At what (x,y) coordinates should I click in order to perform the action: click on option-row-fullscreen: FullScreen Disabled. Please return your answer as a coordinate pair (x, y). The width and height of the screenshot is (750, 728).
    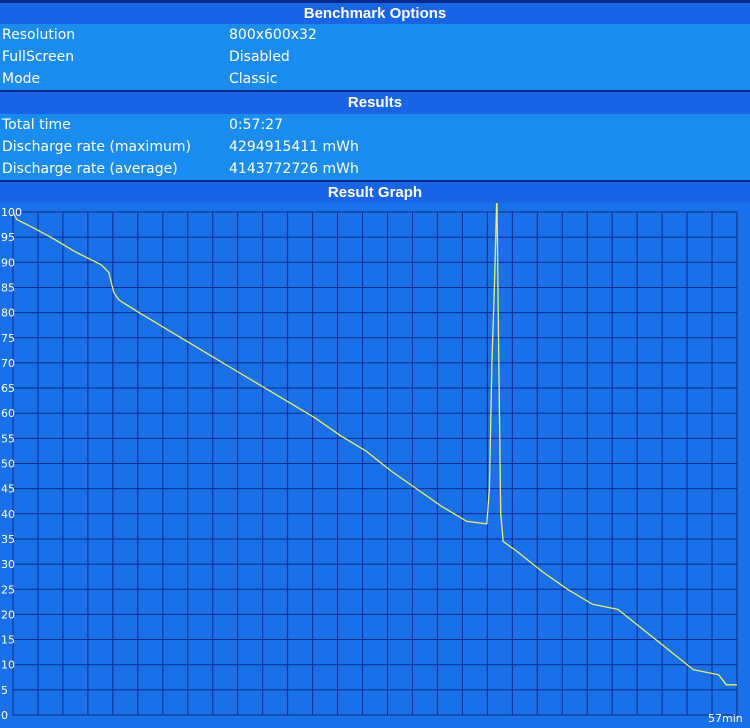
    Looking at the image, I should click on (375, 57).